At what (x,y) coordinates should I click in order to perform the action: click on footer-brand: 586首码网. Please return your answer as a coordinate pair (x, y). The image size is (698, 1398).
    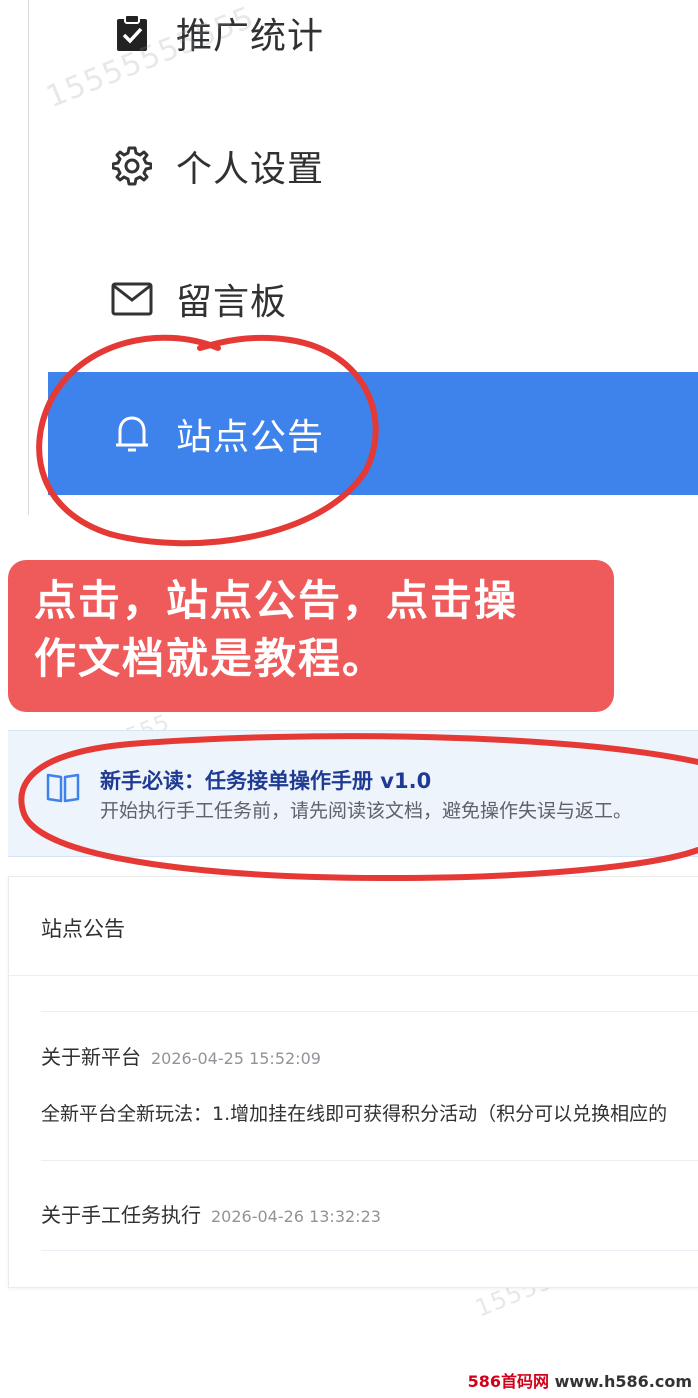
    Looking at the image, I should click on (508, 1381).